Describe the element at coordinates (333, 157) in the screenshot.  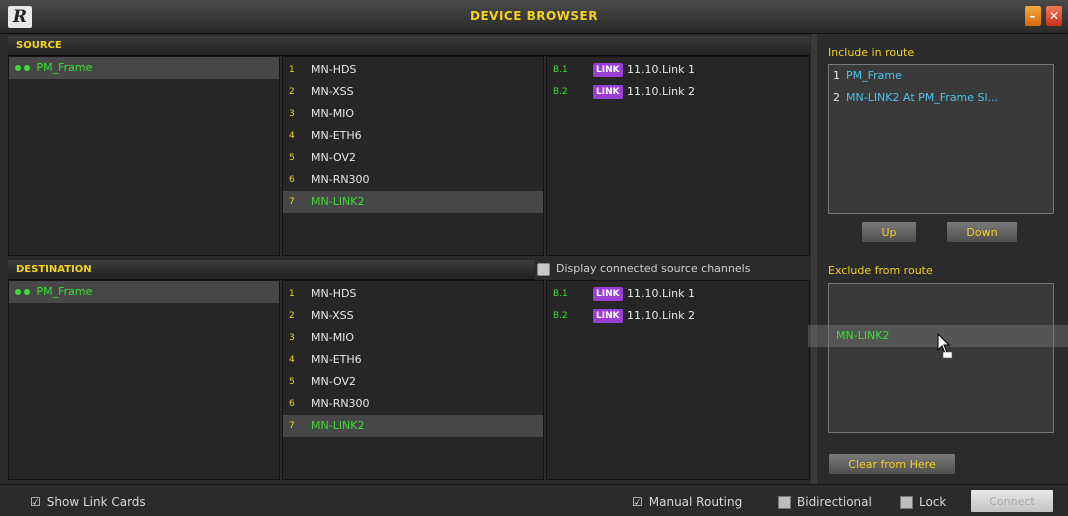
I see `card-name: MN-OV2` at that location.